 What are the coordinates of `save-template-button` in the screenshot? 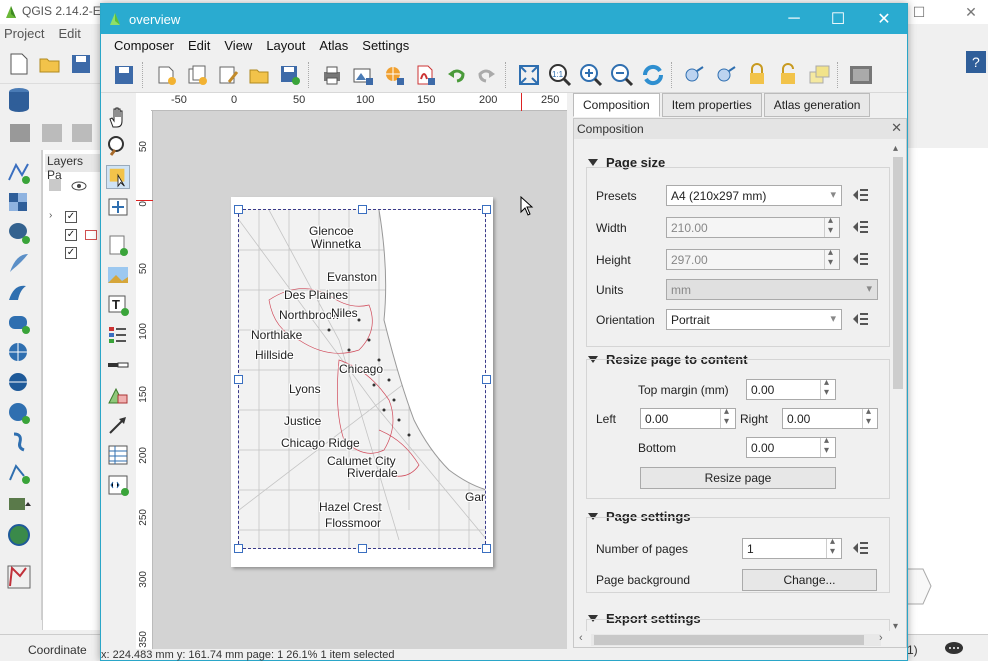 It's located at (290, 75).